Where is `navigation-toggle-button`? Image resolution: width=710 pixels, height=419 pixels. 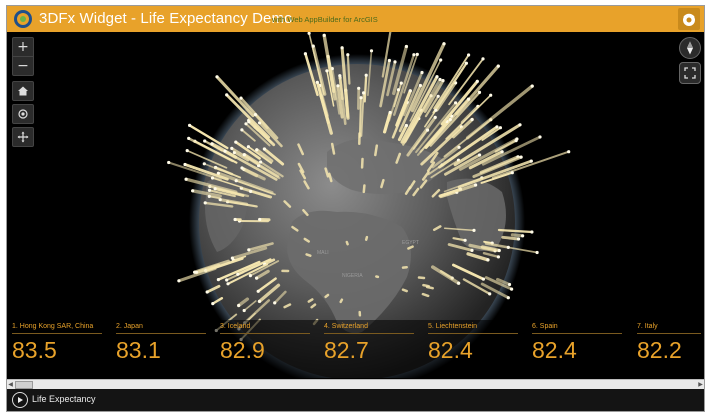
navigation-toggle-button is located at coordinates (23, 137).